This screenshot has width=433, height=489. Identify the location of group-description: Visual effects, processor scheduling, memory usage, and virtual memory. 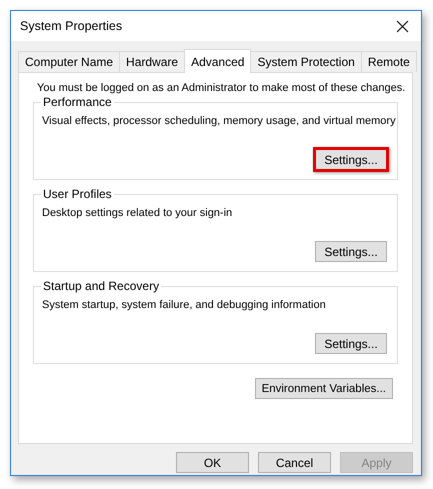
(219, 121).